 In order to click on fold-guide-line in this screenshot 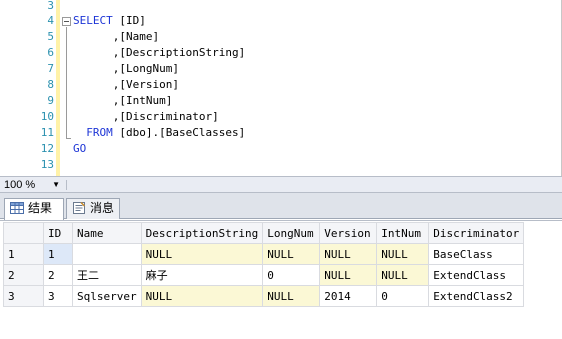, I will do `click(66, 83)`.